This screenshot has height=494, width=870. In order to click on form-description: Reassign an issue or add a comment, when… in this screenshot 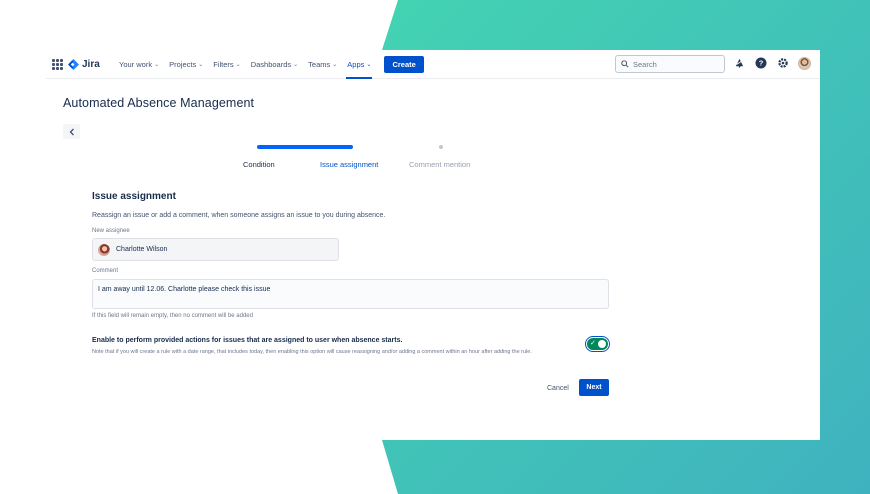, I will do `click(239, 215)`.